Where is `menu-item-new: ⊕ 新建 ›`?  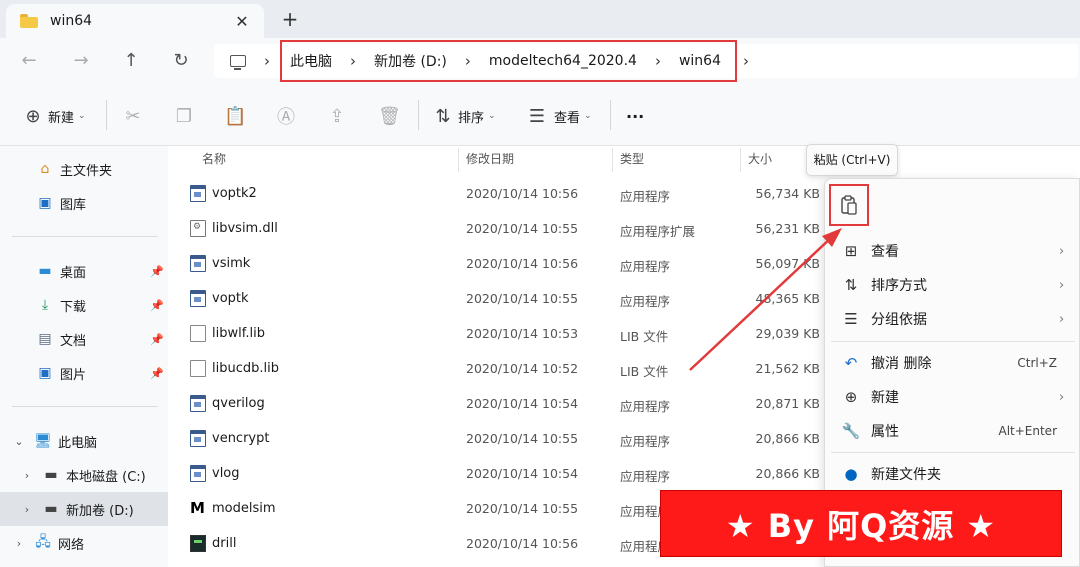 menu-item-new: ⊕ 新建 › is located at coordinates (952, 397).